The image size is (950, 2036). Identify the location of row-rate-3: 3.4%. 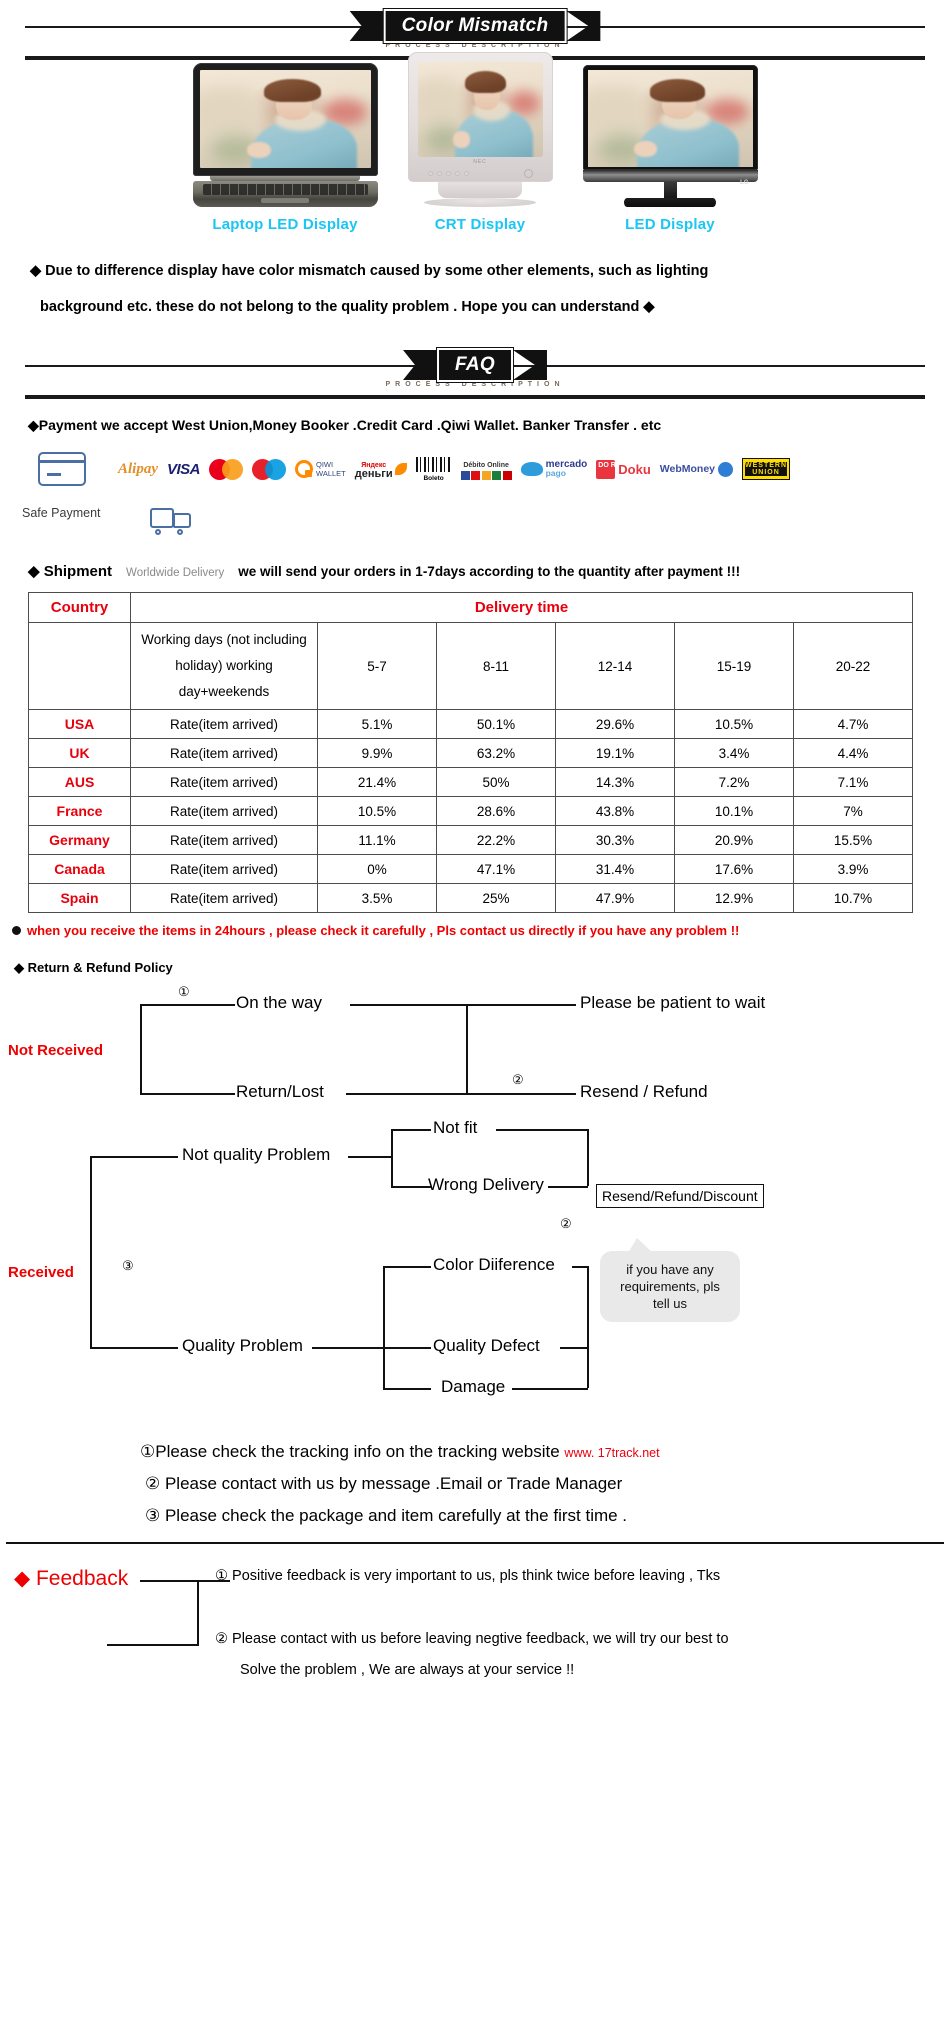
(734, 753).